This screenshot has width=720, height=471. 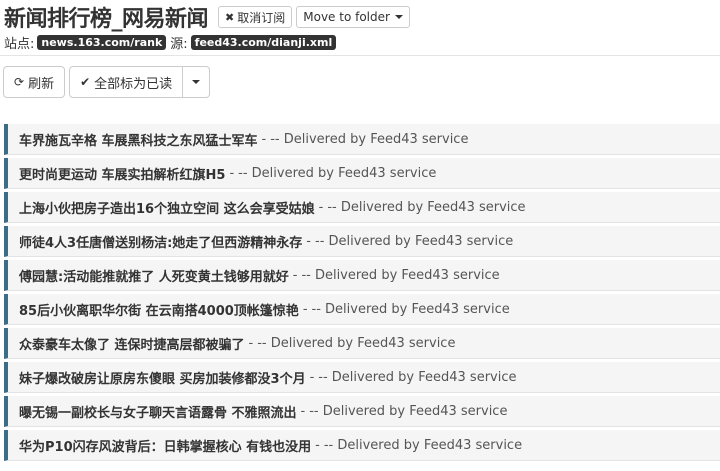 I want to click on site-url-link: news.163.com/rank, so click(x=102, y=42).